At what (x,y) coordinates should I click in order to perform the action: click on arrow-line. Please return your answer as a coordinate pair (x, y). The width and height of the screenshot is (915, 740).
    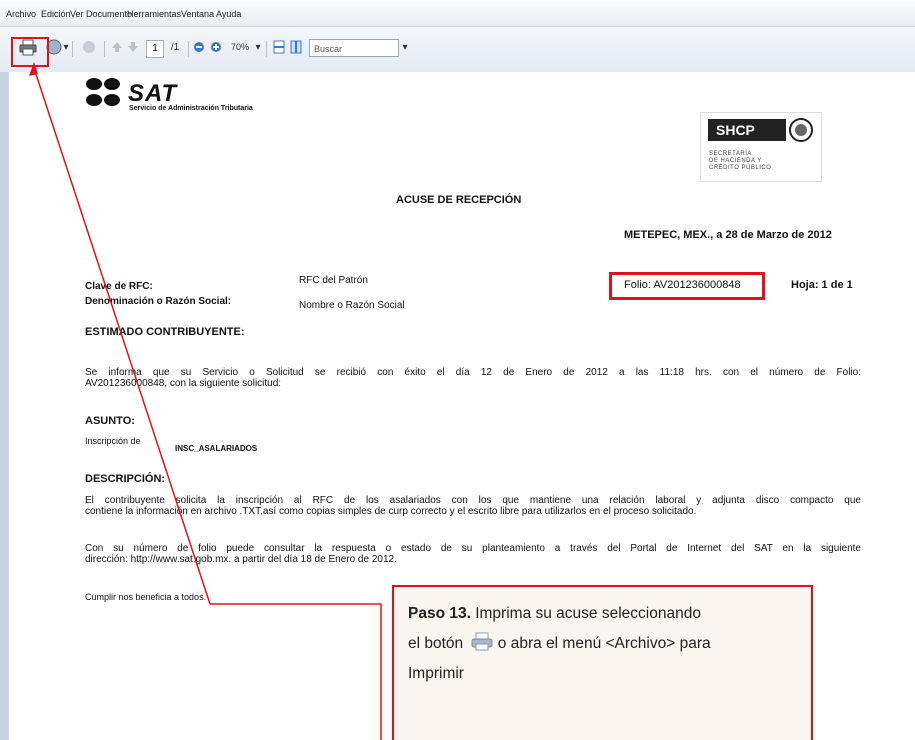
    Looking at the image, I should click on (122, 336).